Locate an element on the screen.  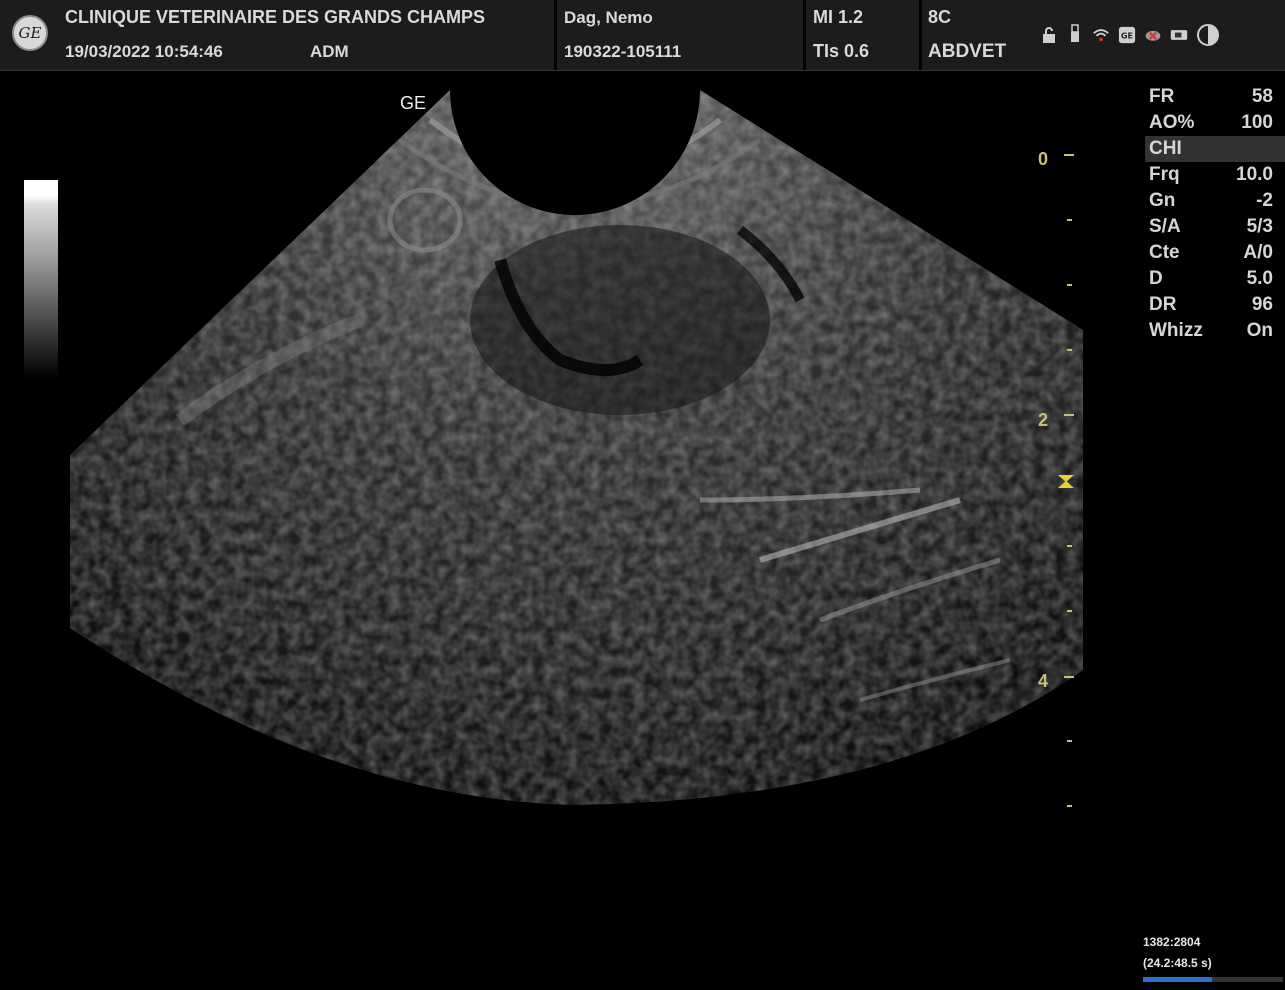
param-label: Cte is located at coordinates (1164, 252).